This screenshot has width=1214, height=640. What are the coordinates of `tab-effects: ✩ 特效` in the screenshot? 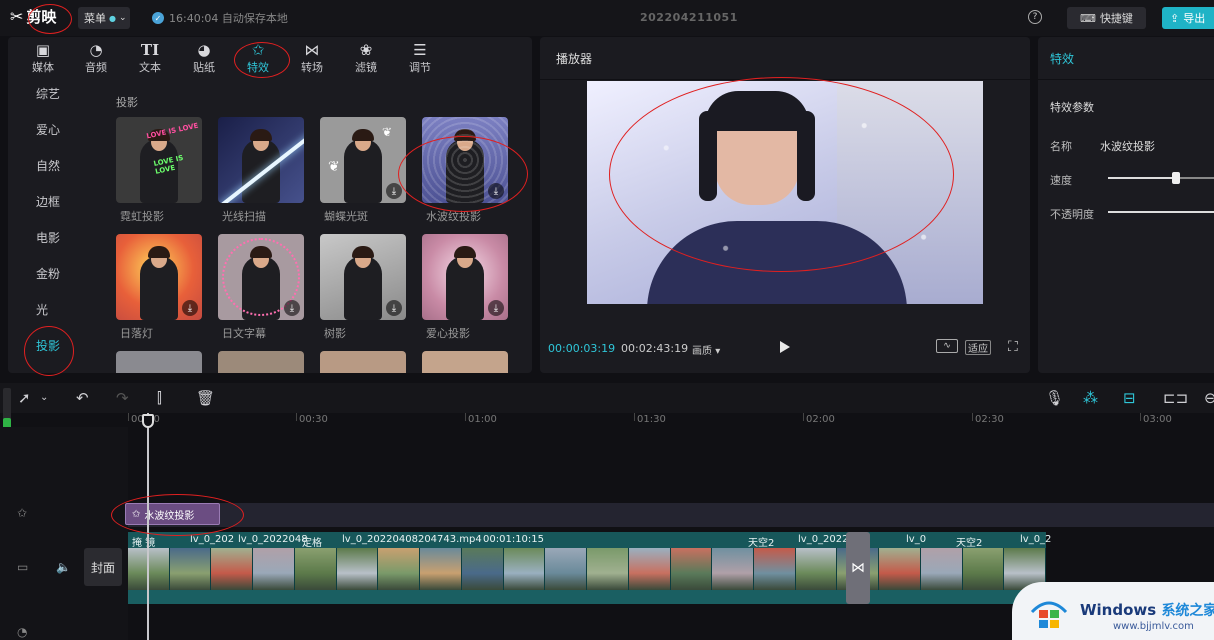 It's located at (258, 58).